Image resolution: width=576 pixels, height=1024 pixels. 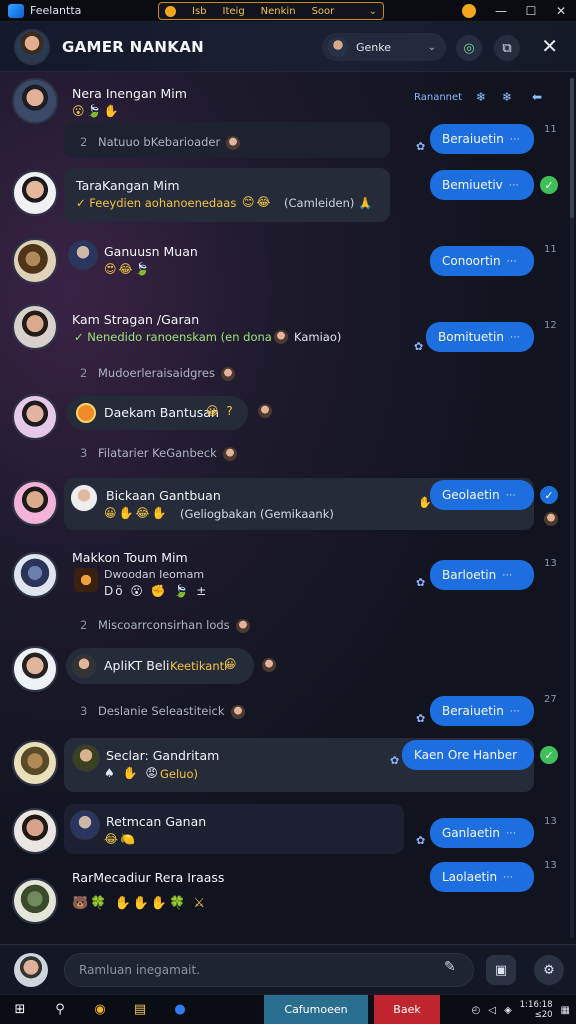 What do you see at coordinates (501, 11) in the screenshot?
I see `minimize-button: —` at bounding box center [501, 11].